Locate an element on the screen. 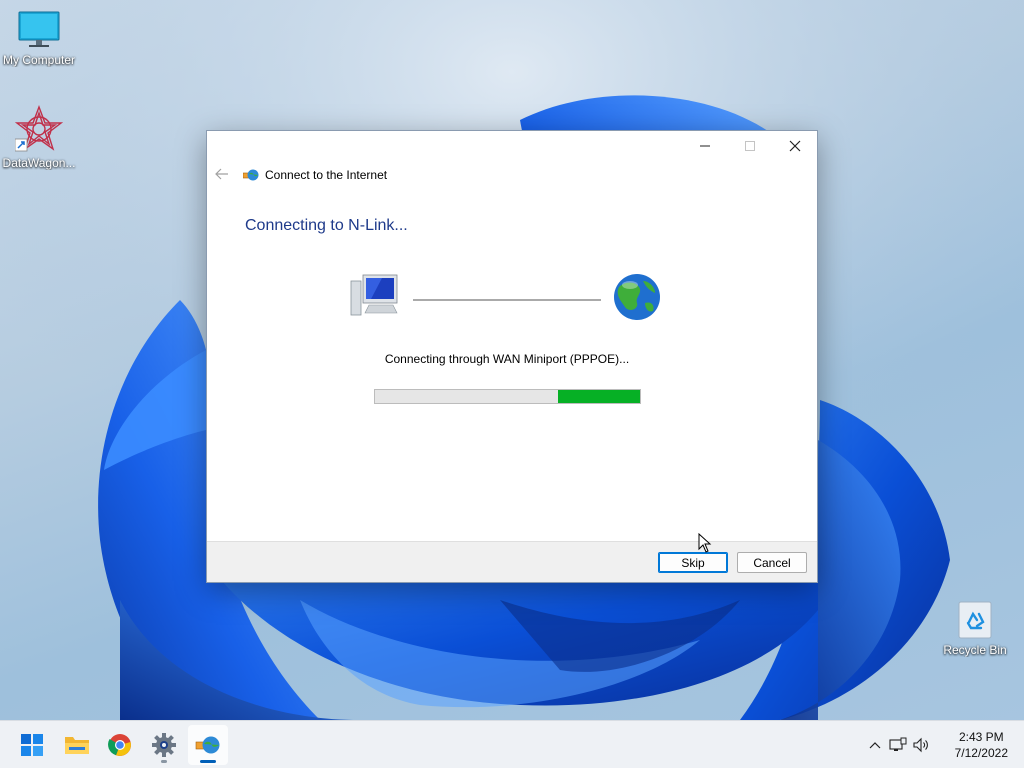  chrome-icon is located at coordinates (119, 745).